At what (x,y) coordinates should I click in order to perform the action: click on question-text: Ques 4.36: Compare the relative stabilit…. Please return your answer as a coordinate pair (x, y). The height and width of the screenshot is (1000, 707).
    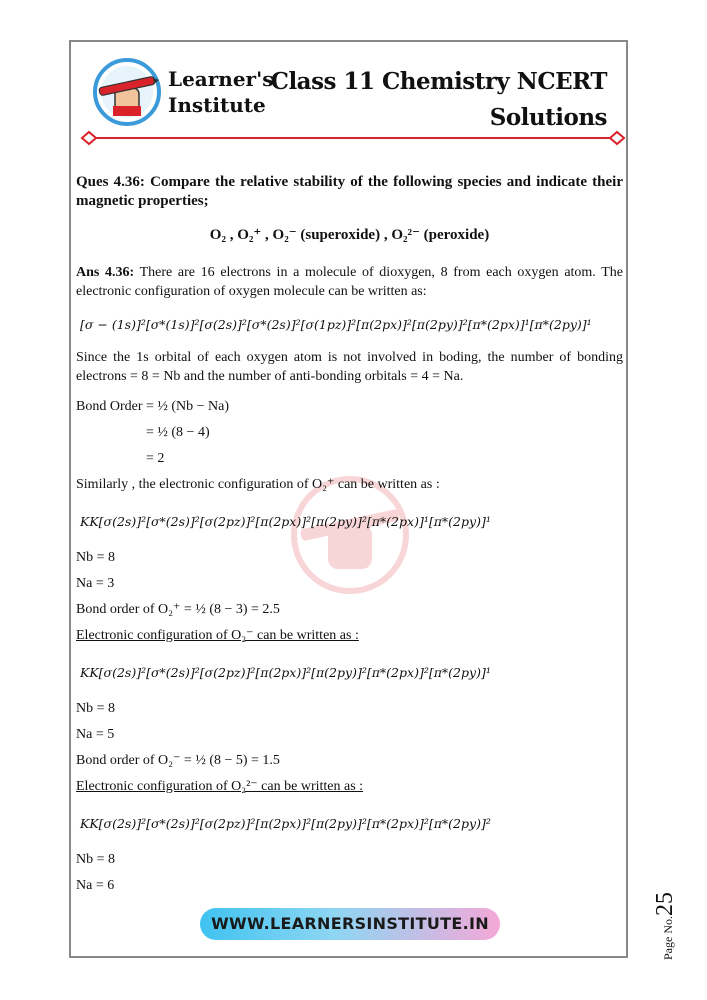
    Looking at the image, I should click on (349, 191).